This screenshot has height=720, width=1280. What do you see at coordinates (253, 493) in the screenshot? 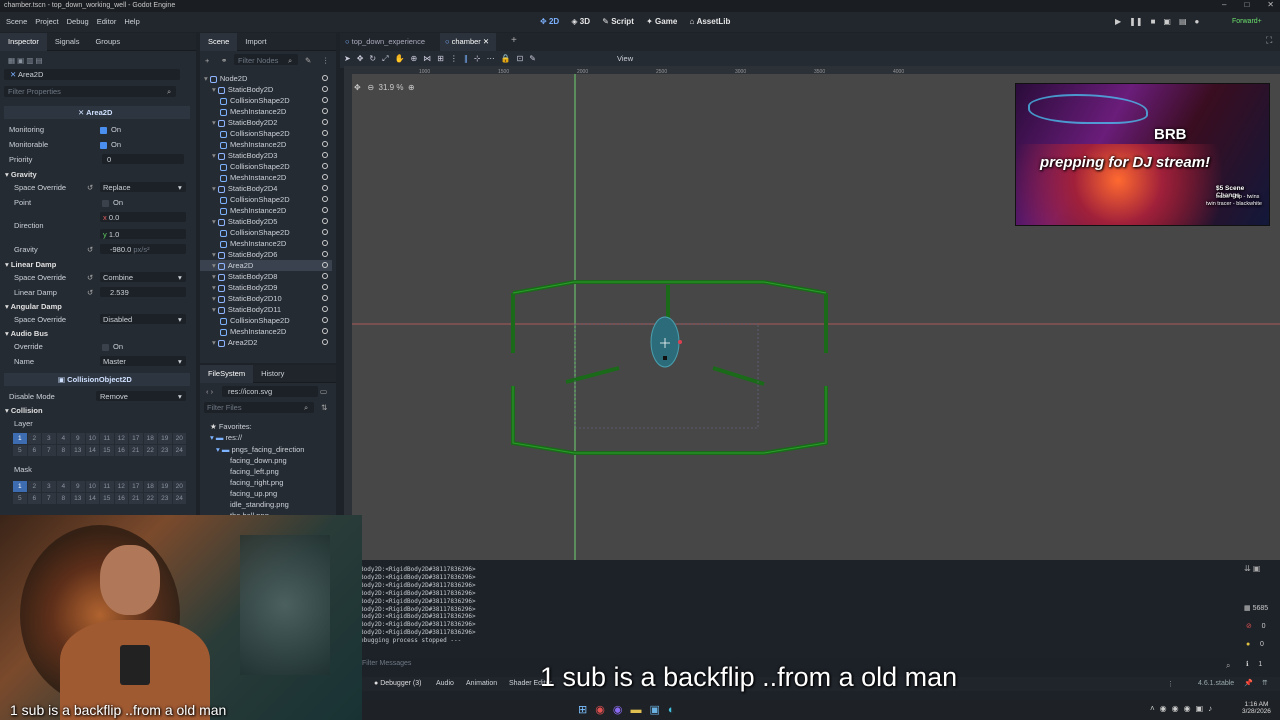
I see `file-item: facing_up.png` at bounding box center [253, 493].